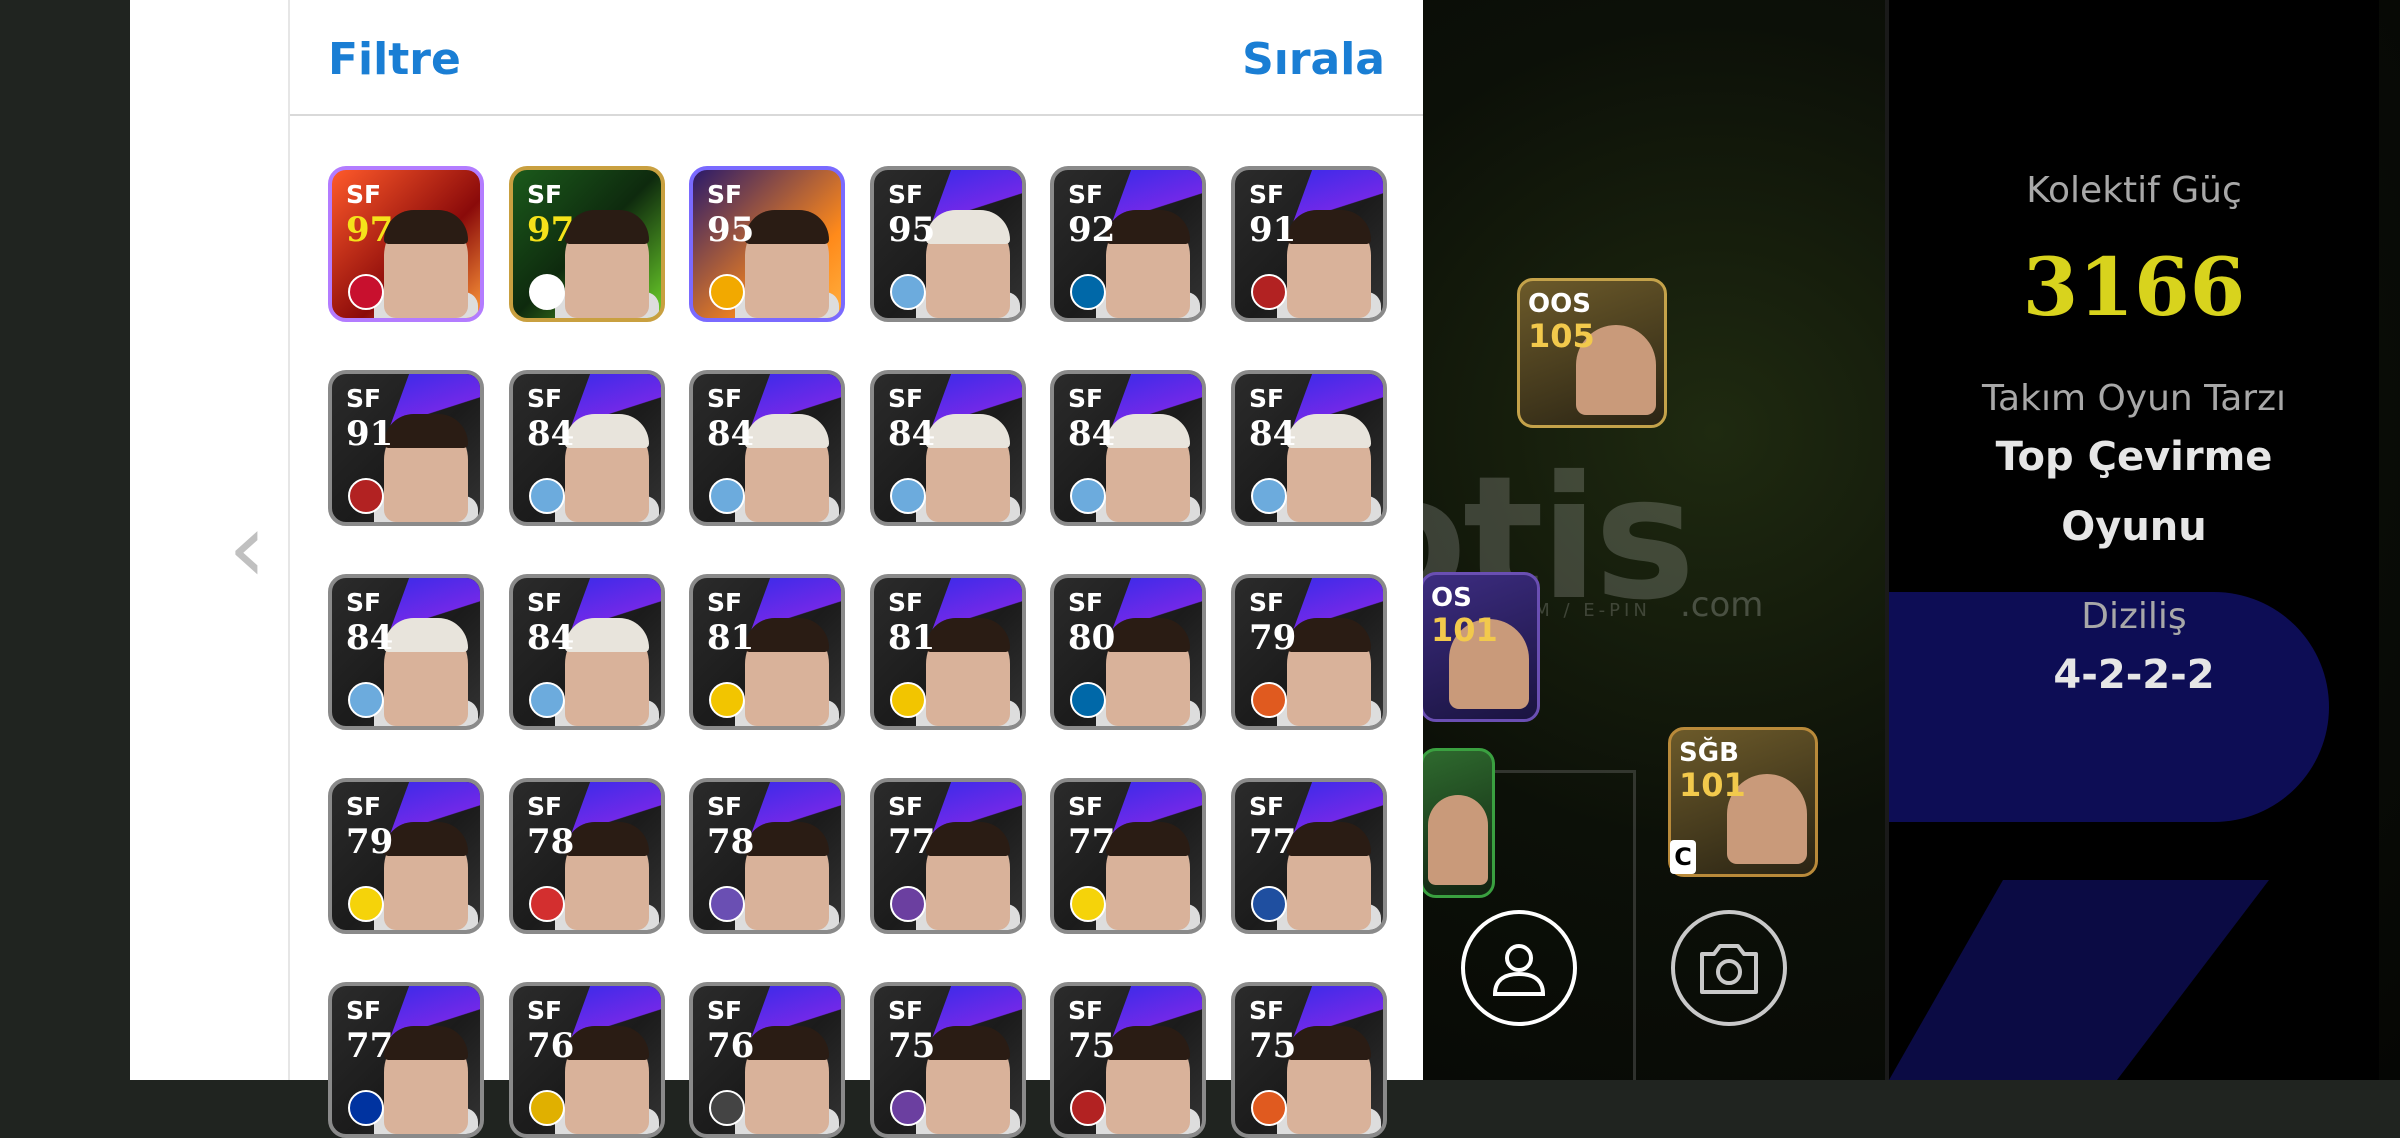 The height and width of the screenshot is (1138, 2400). What do you see at coordinates (1128, 652) in the screenshot?
I see `player-card: SF 80` at bounding box center [1128, 652].